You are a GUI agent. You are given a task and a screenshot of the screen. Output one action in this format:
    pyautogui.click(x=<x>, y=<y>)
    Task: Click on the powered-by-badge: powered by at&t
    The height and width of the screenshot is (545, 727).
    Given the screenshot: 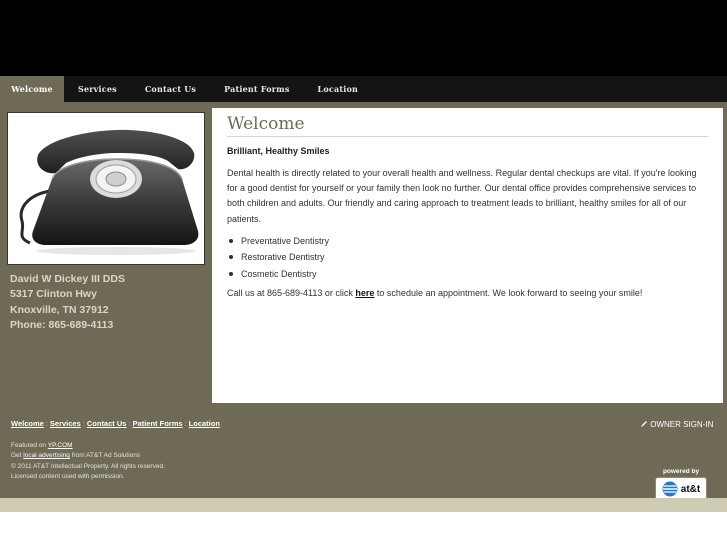 What is the action you would take?
    pyautogui.click(x=681, y=484)
    